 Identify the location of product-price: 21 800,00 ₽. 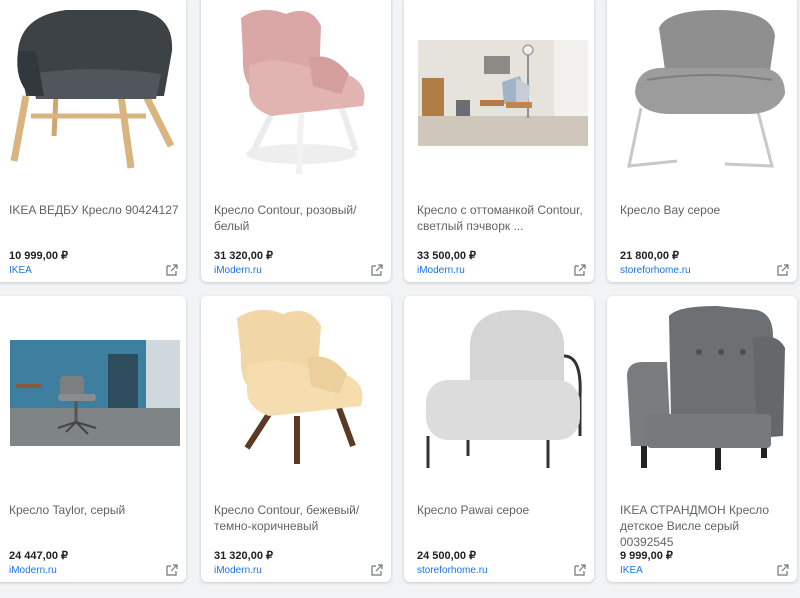
(649, 256).